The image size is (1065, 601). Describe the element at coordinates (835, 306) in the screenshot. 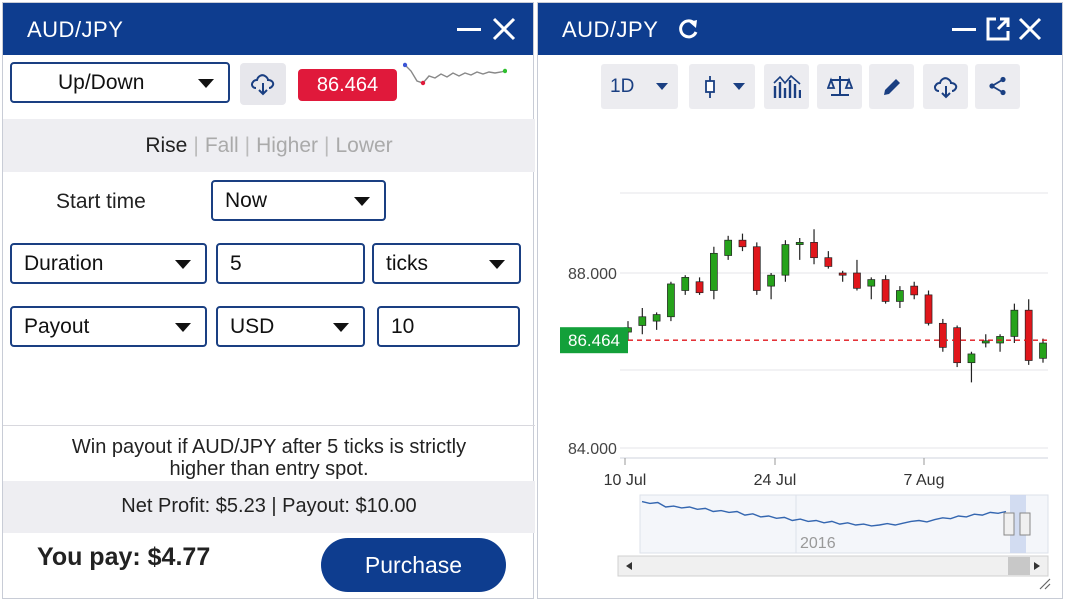

I see `candles` at that location.